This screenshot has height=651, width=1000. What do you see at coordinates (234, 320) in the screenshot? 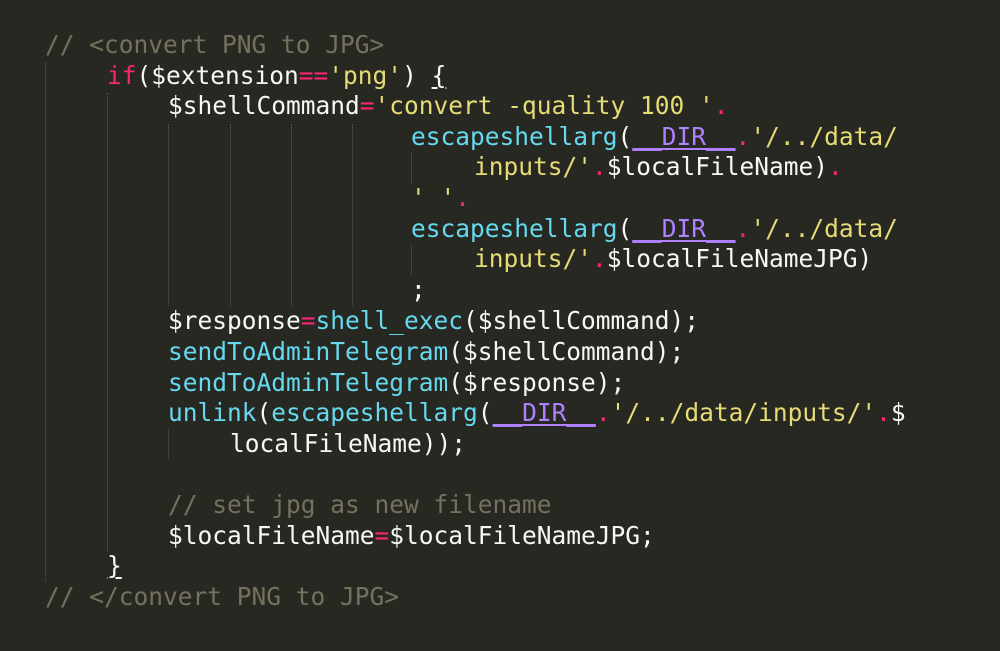
I see `code-token: $response` at bounding box center [234, 320].